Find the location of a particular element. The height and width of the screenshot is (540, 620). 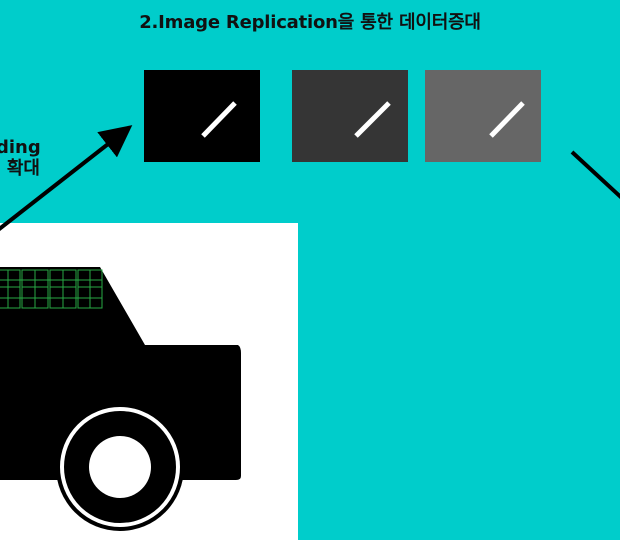

side-label: ding 확대 is located at coordinates (20, 158).